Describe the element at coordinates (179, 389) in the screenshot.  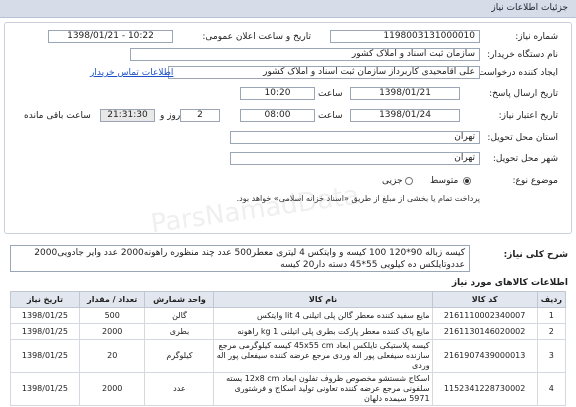
I see `cell-unit: عدد` at that location.